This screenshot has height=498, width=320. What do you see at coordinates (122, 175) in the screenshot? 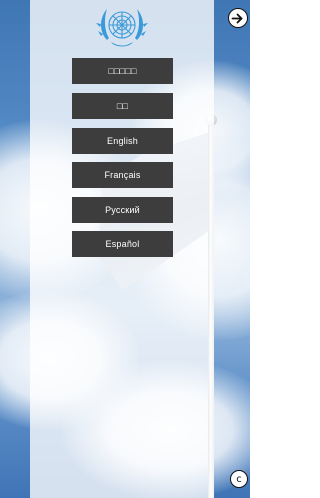
I see `language-button-french: Français` at bounding box center [122, 175].